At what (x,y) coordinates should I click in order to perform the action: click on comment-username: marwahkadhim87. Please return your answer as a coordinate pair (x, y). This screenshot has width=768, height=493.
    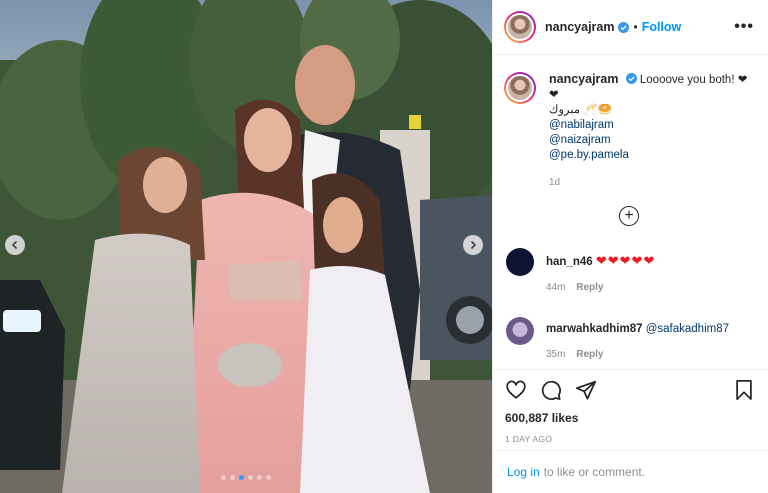
    Looking at the image, I should click on (594, 329).